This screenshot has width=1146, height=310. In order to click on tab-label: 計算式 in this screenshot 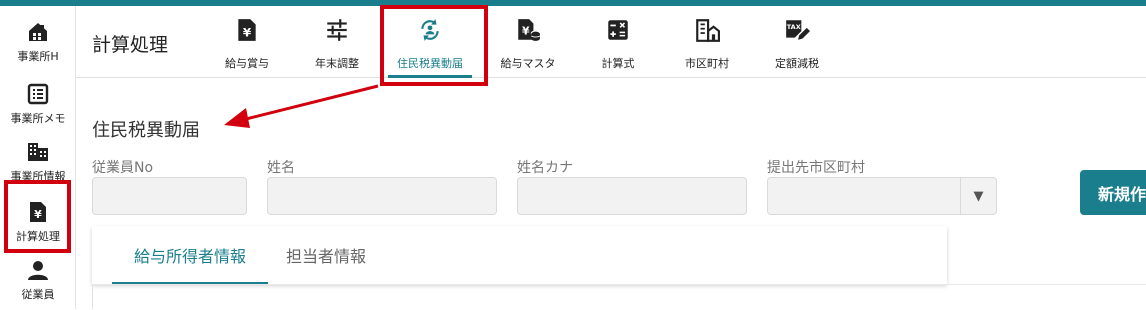, I will do `click(618, 63)`.